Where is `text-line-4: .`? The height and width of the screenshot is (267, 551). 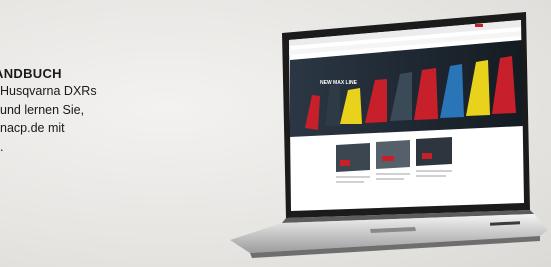
text-line-4: . is located at coordinates (2, 146).